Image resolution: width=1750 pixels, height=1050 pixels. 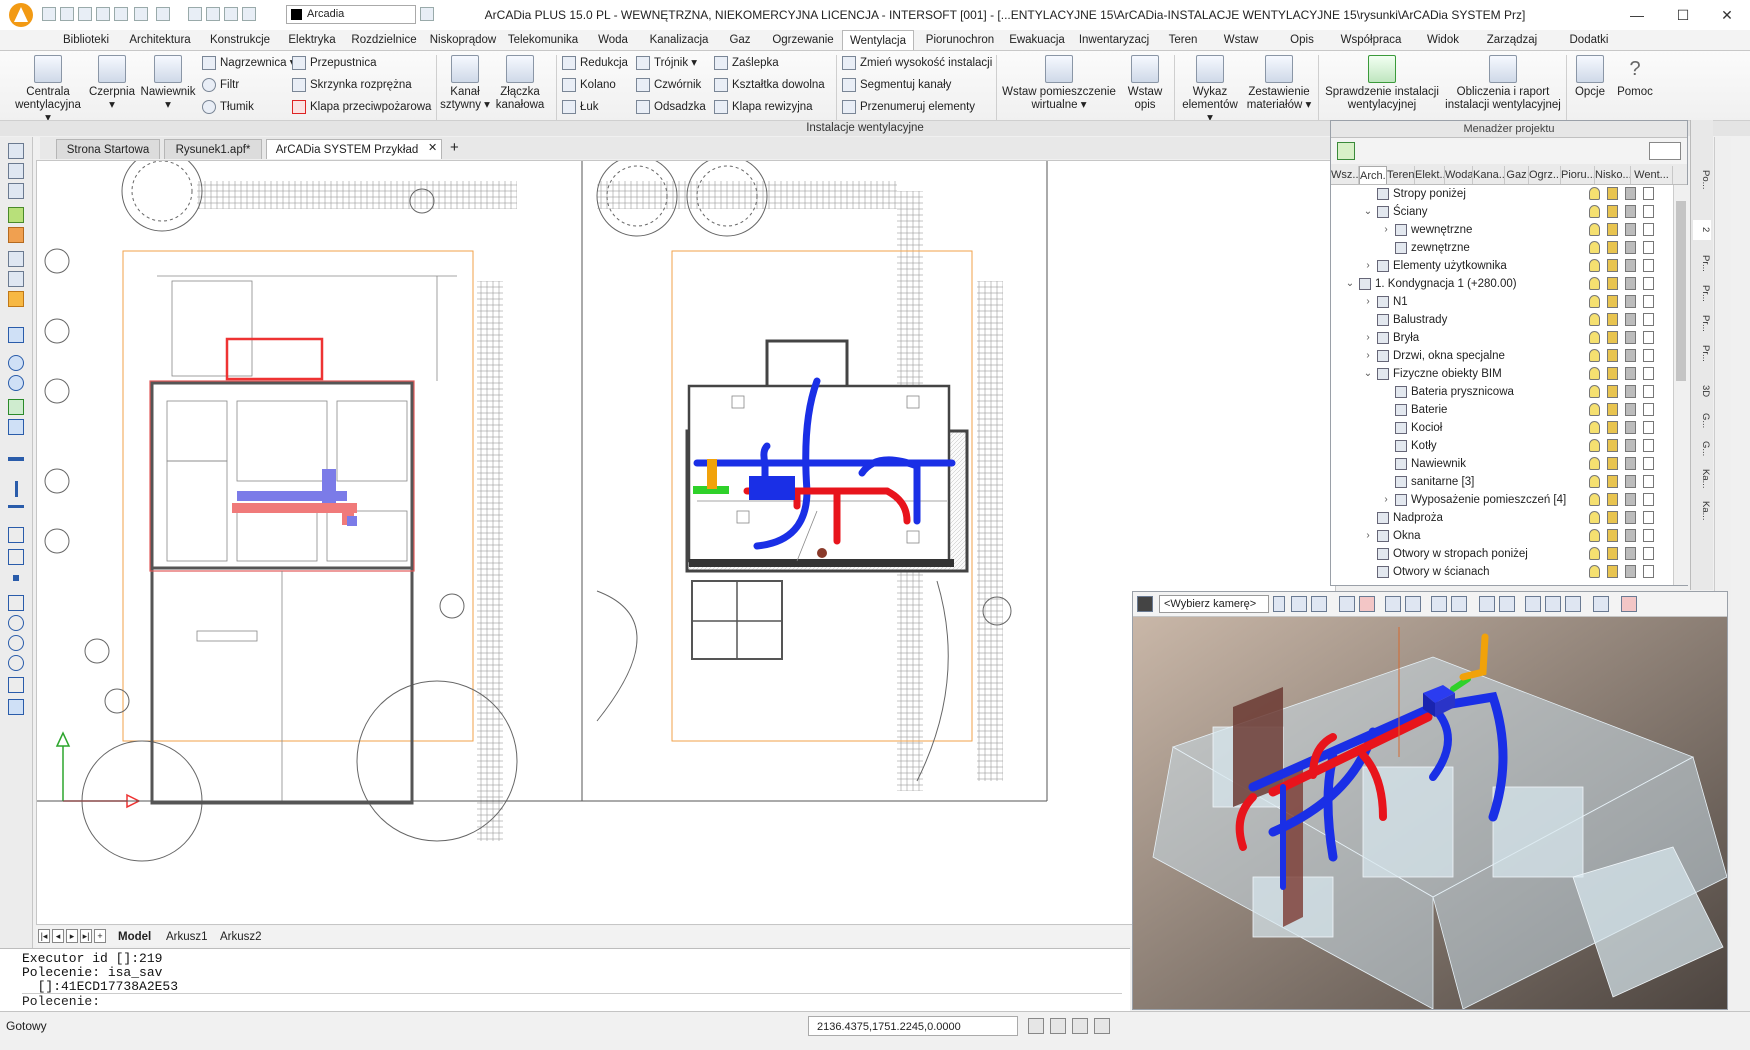 What do you see at coordinates (16, 407) in the screenshot?
I see `pan-icon` at bounding box center [16, 407].